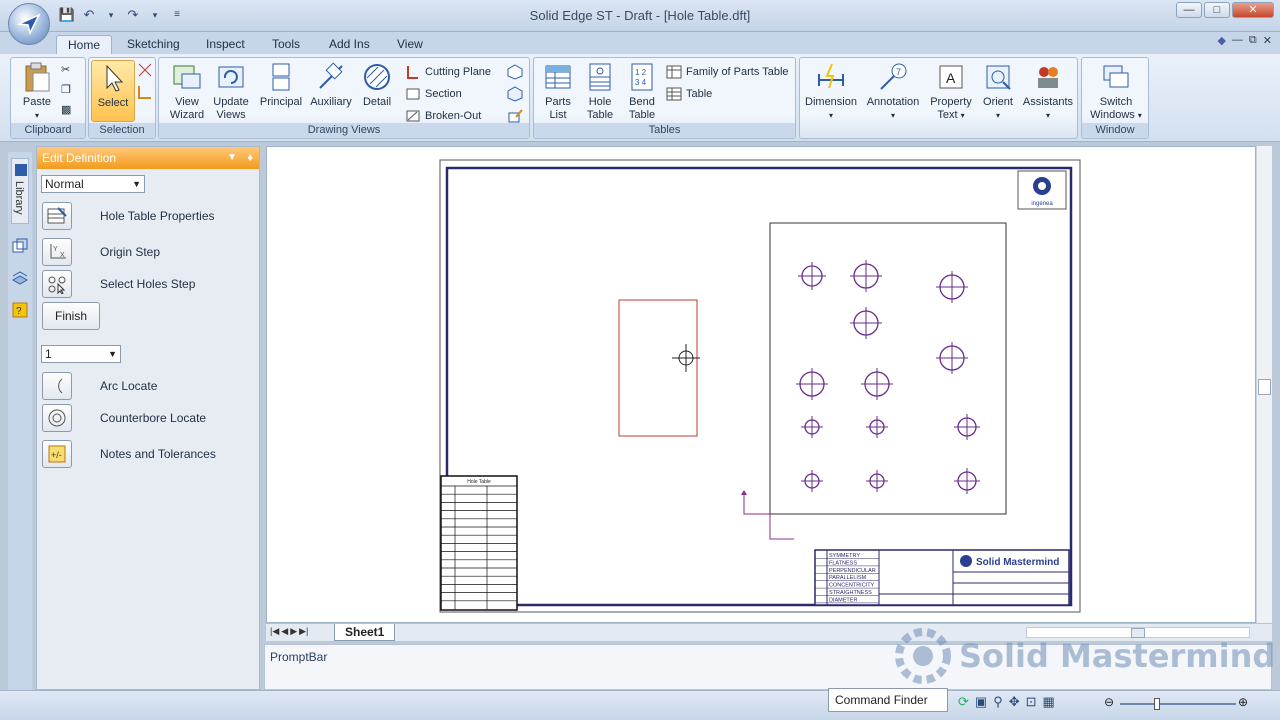 This screenshot has height=720, width=1280. I want to click on doc-close-button: ✕, so click(1267, 40).